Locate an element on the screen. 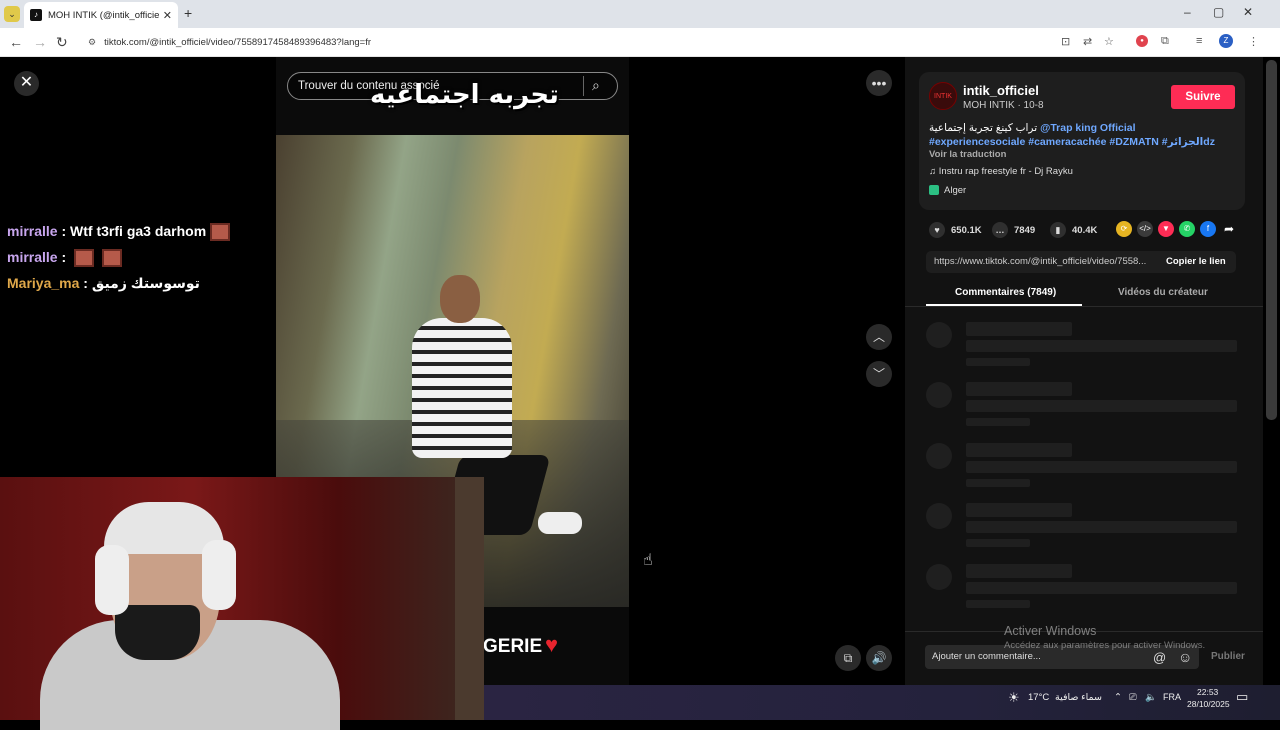 The width and height of the screenshot is (1280, 730). previous-video-icon: ︿ is located at coordinates (879, 337).